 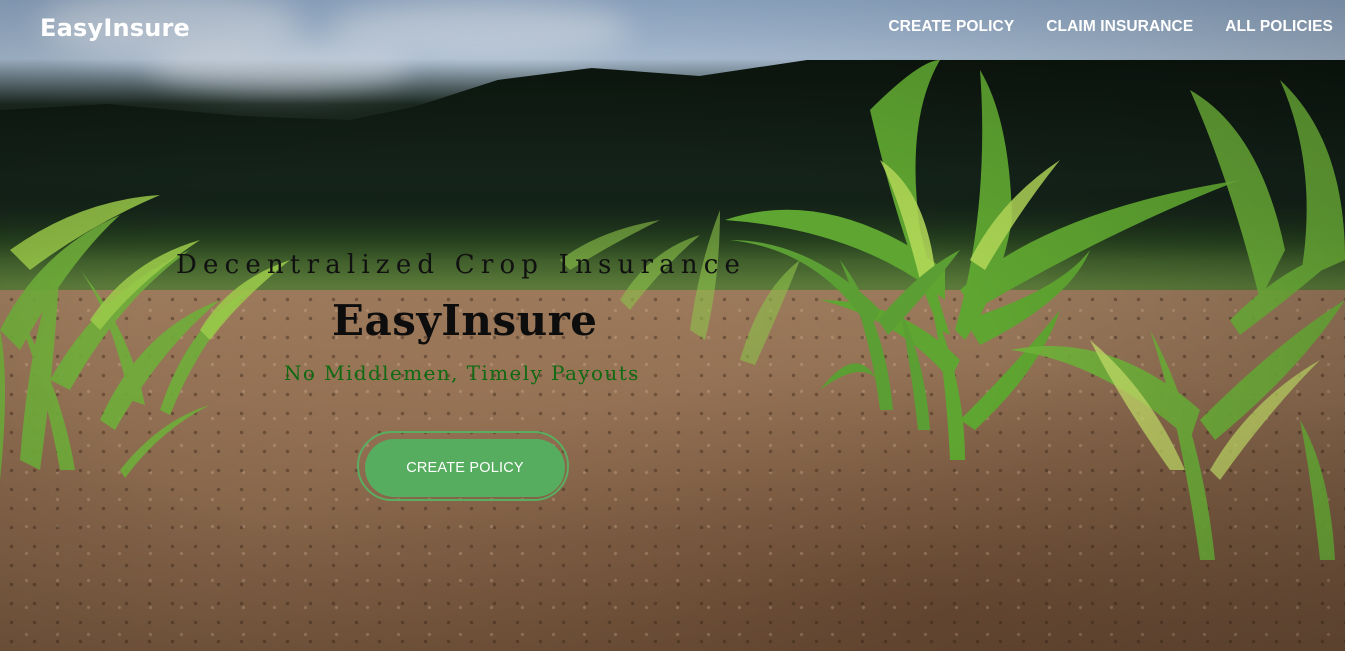 What do you see at coordinates (461, 265) in the screenshot?
I see `hero-tagline: Decentralized Crop Insurance` at bounding box center [461, 265].